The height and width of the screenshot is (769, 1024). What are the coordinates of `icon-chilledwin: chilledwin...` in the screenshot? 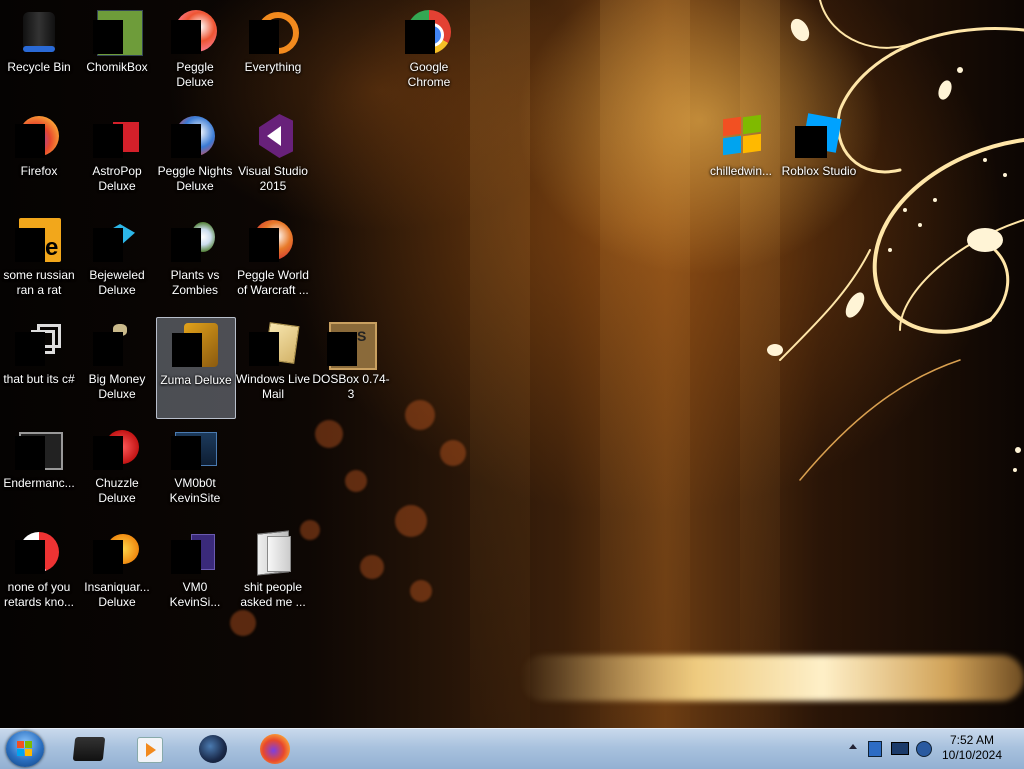 It's located at (741, 156).